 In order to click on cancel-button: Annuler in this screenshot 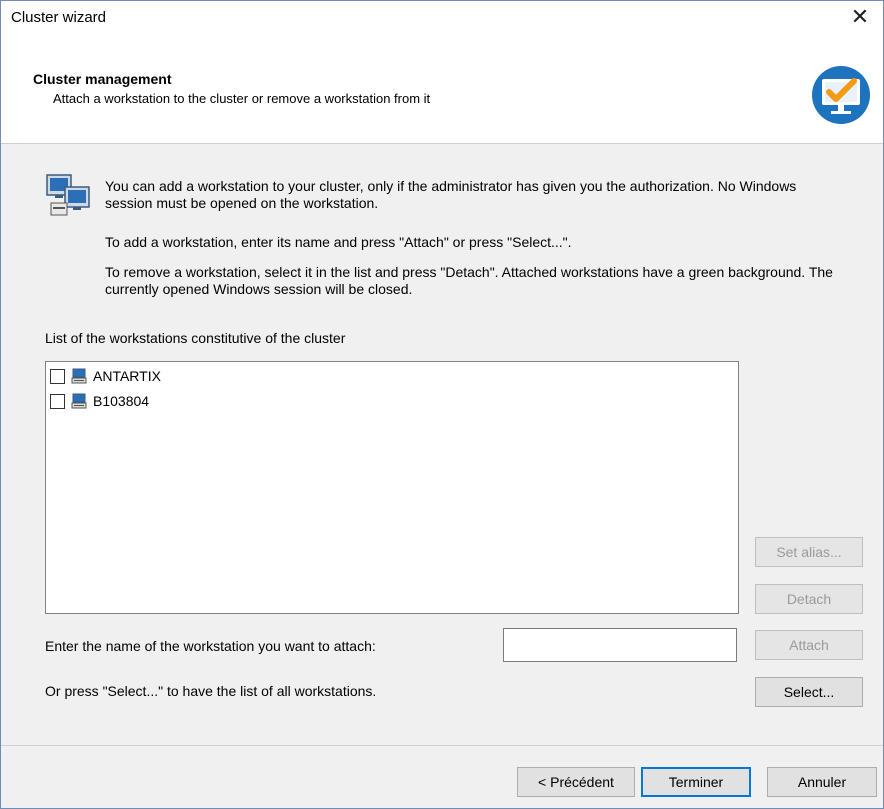, I will do `click(822, 782)`.